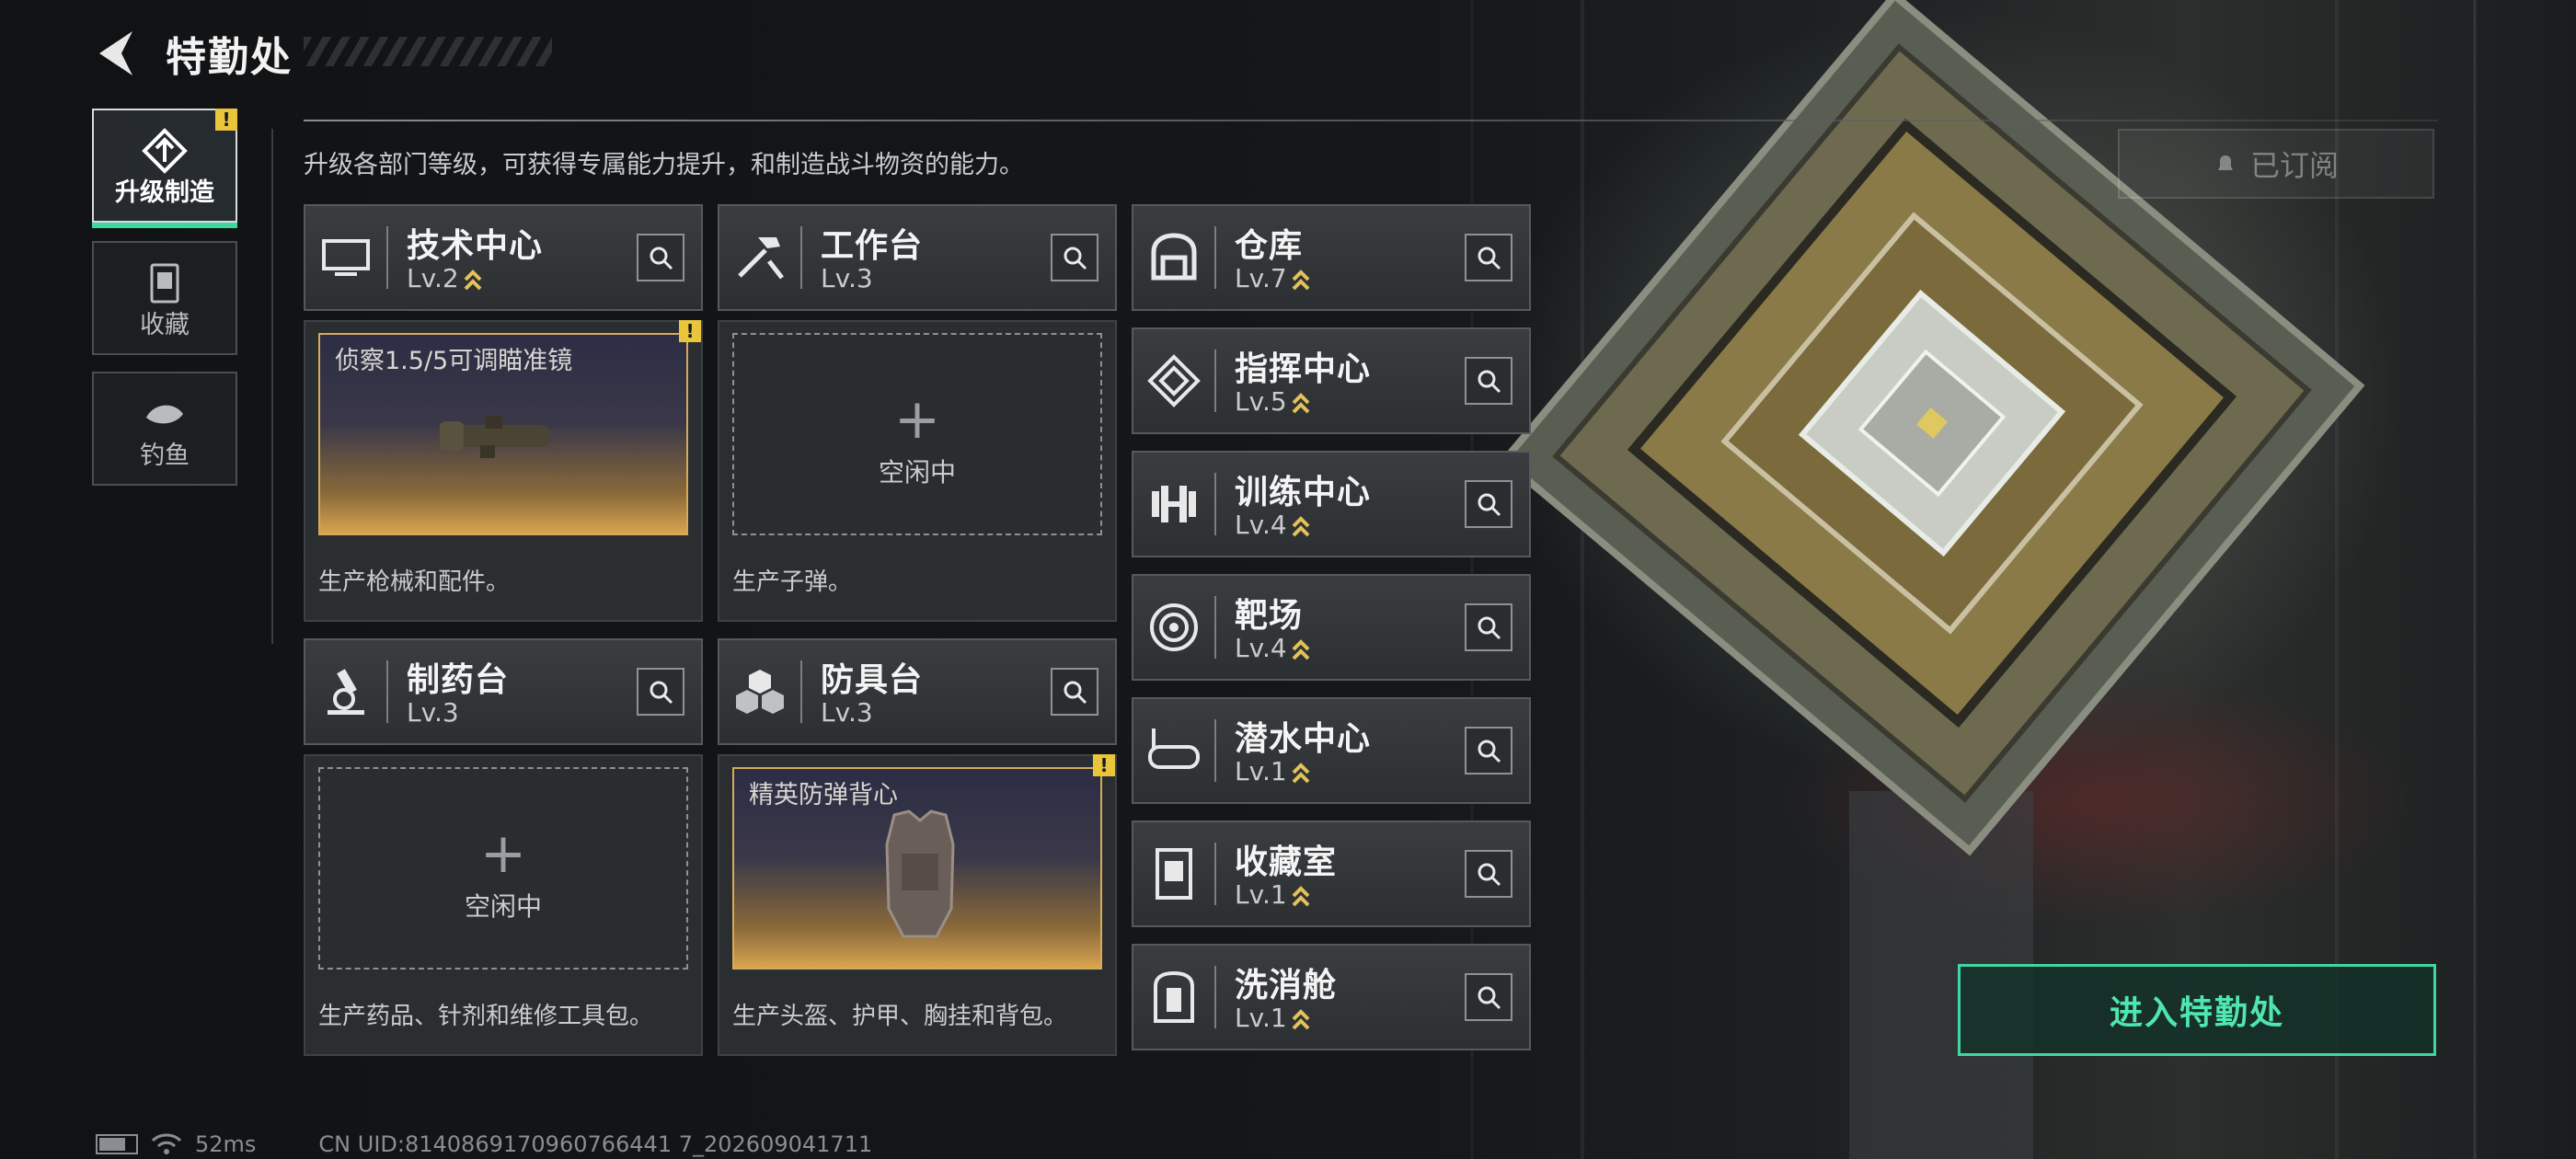  I want to click on facility-card-pharmacy: 制药台 Lv.3, so click(503, 691).